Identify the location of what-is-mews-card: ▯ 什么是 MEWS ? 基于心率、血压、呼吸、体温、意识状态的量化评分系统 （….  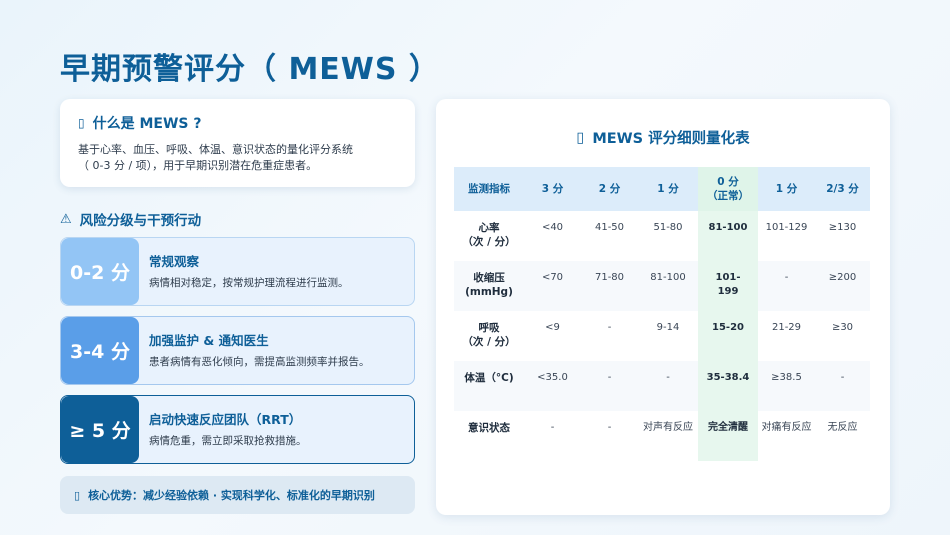
(237, 143).